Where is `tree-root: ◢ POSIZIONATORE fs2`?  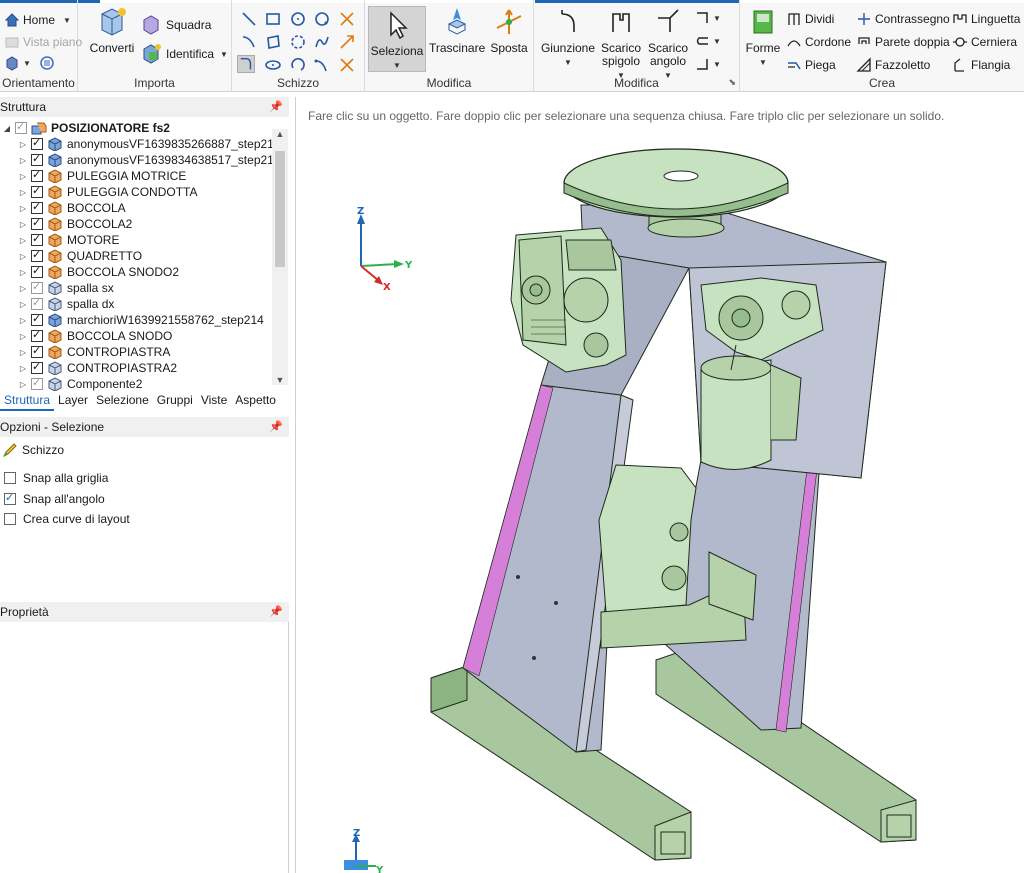
tree-root: ◢ POSIZIONATORE fs2 is located at coordinates (86, 128).